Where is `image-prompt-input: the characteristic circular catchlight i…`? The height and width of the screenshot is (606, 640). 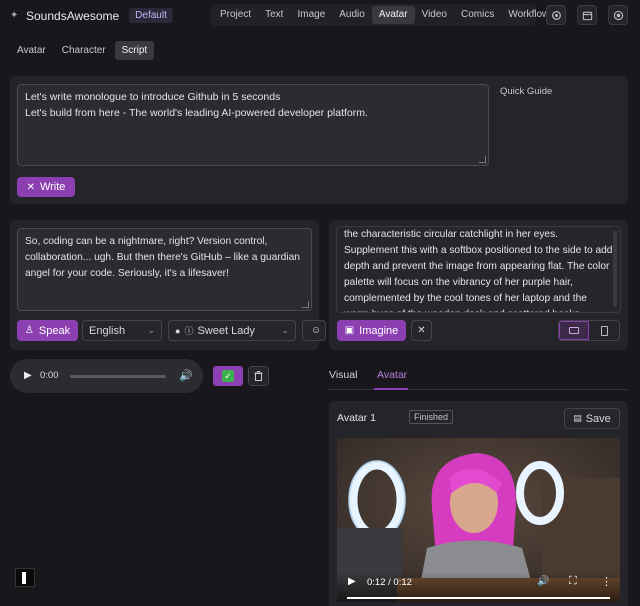
image-prompt-input: the characteristic circular catchlight i… is located at coordinates (478, 269).